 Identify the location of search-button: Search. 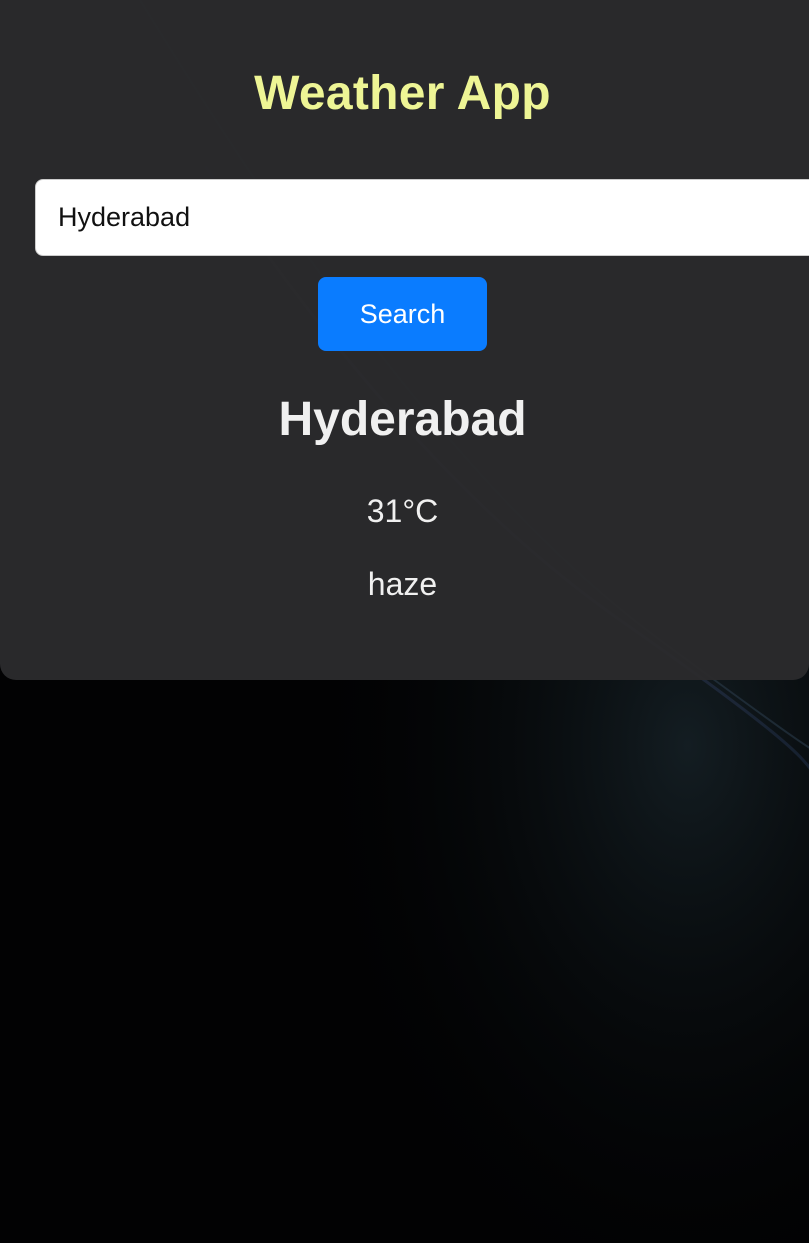
(402, 314).